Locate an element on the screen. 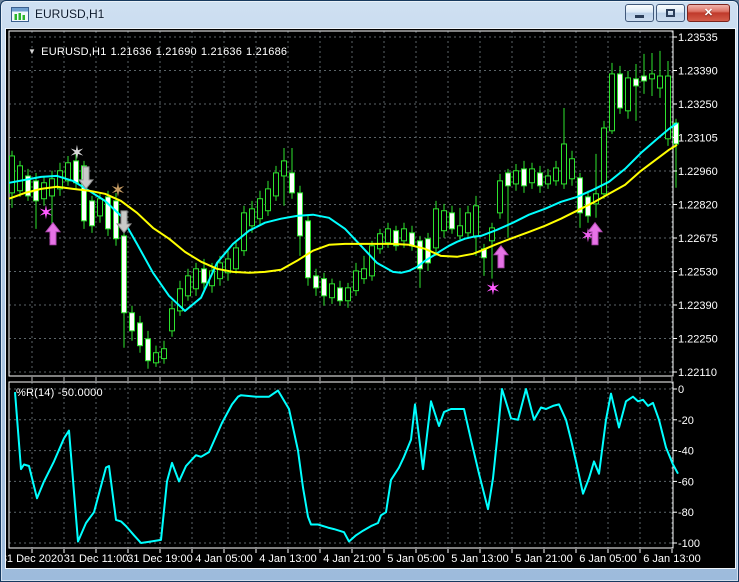 The width and height of the screenshot is (739, 582). svg-text: -60 is located at coordinates (686, 482).